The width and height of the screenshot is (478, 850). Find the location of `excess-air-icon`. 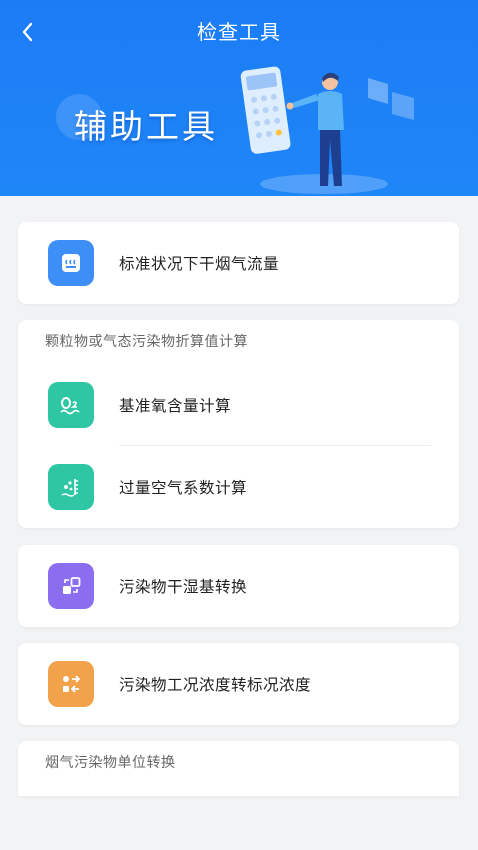

excess-air-icon is located at coordinates (71, 487).